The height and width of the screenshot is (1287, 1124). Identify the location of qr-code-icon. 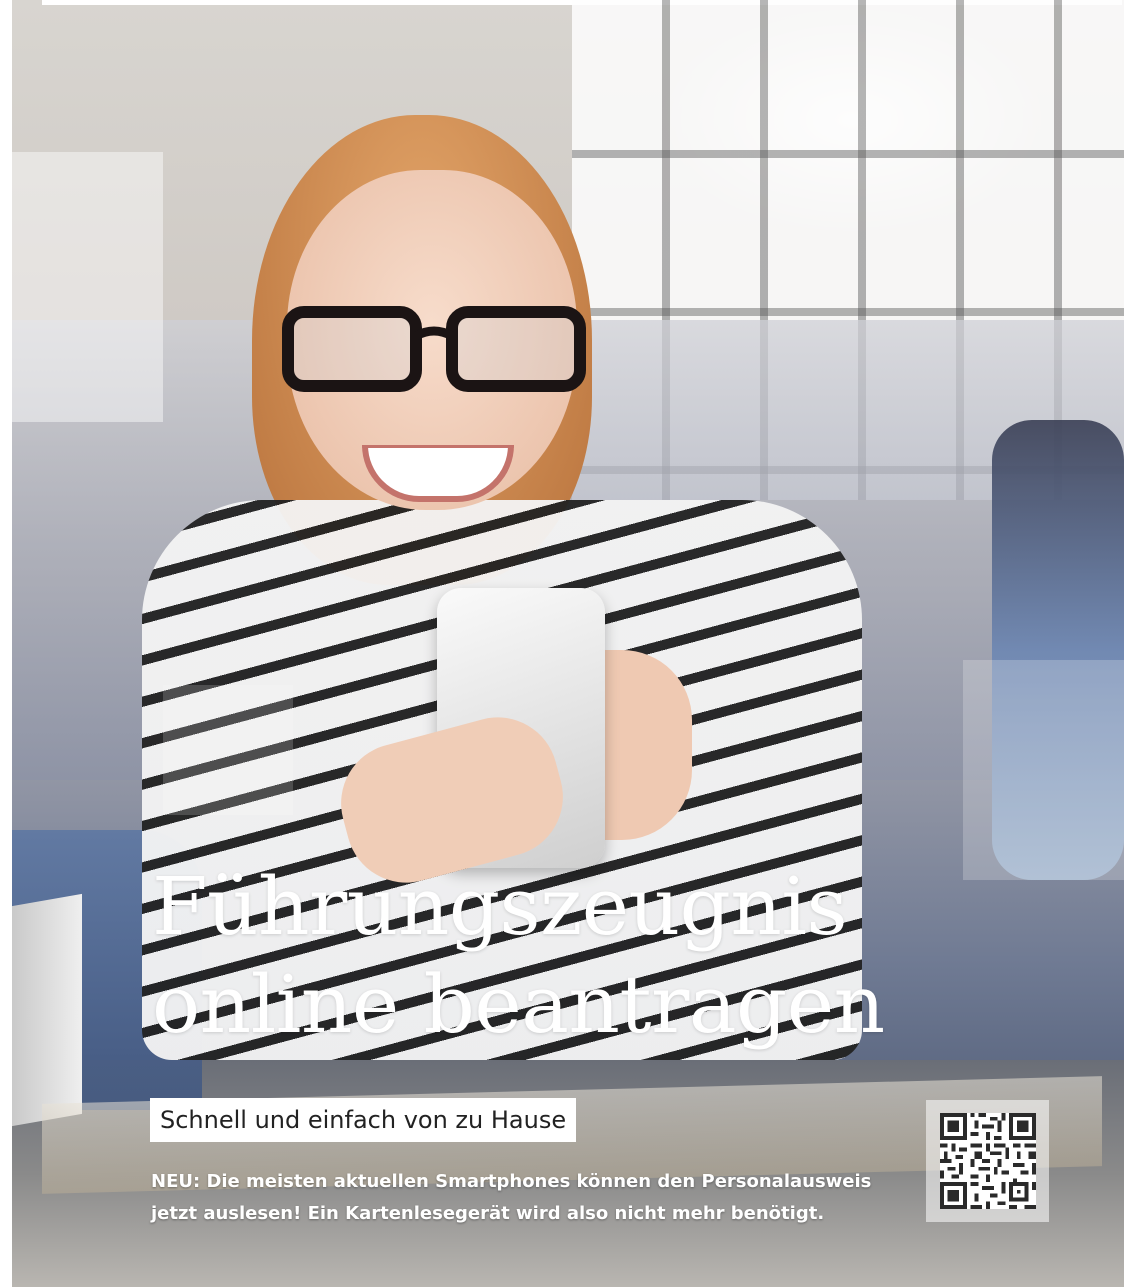
(987, 1161).